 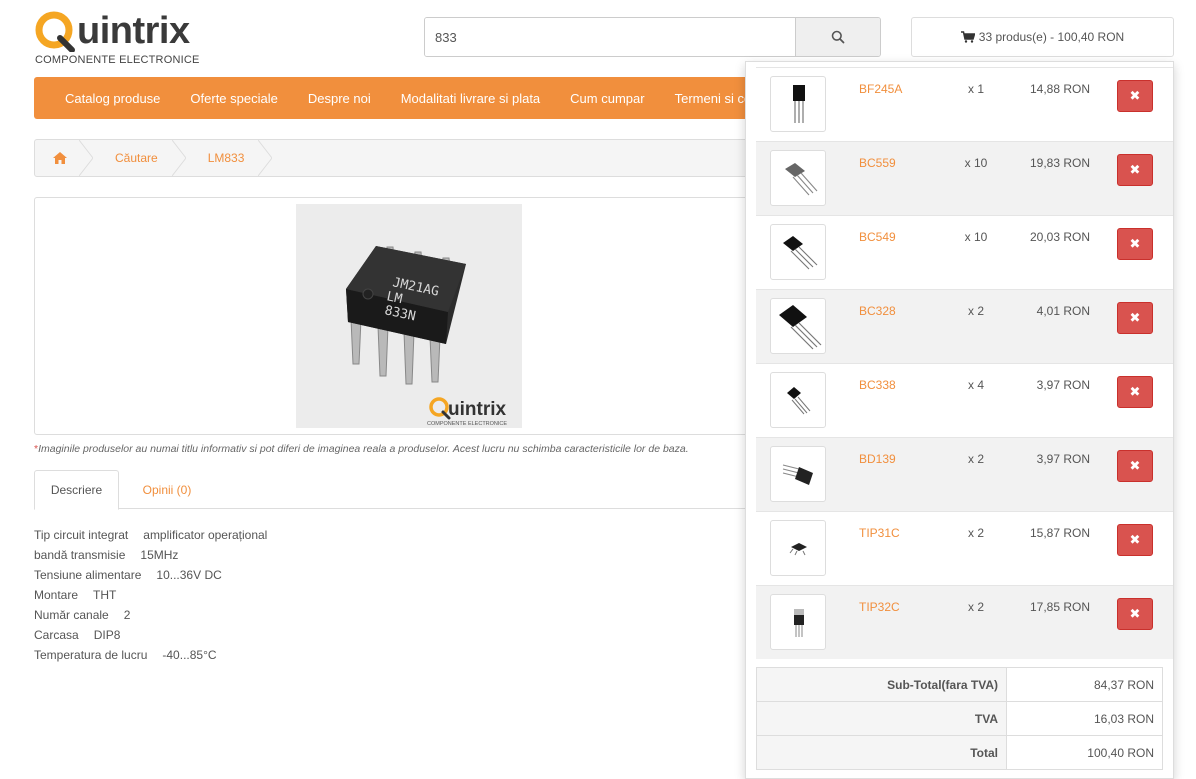 I want to click on cart-item: BD139 x 2 3,97 RON ✖, so click(x=964, y=474).